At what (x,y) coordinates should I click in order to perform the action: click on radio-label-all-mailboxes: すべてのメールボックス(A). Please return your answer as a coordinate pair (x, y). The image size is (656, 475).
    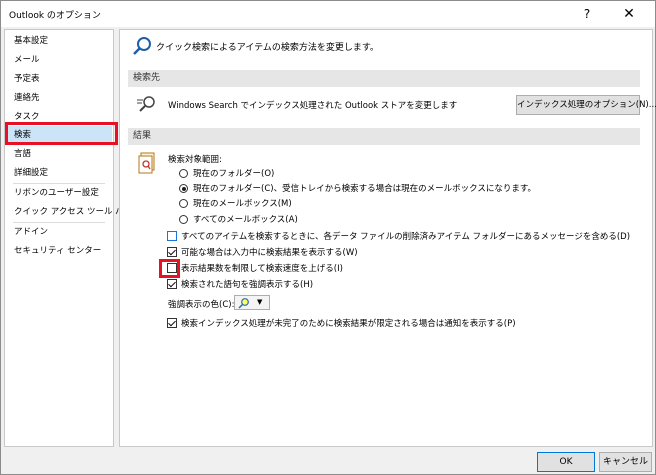
    Looking at the image, I should click on (245, 220).